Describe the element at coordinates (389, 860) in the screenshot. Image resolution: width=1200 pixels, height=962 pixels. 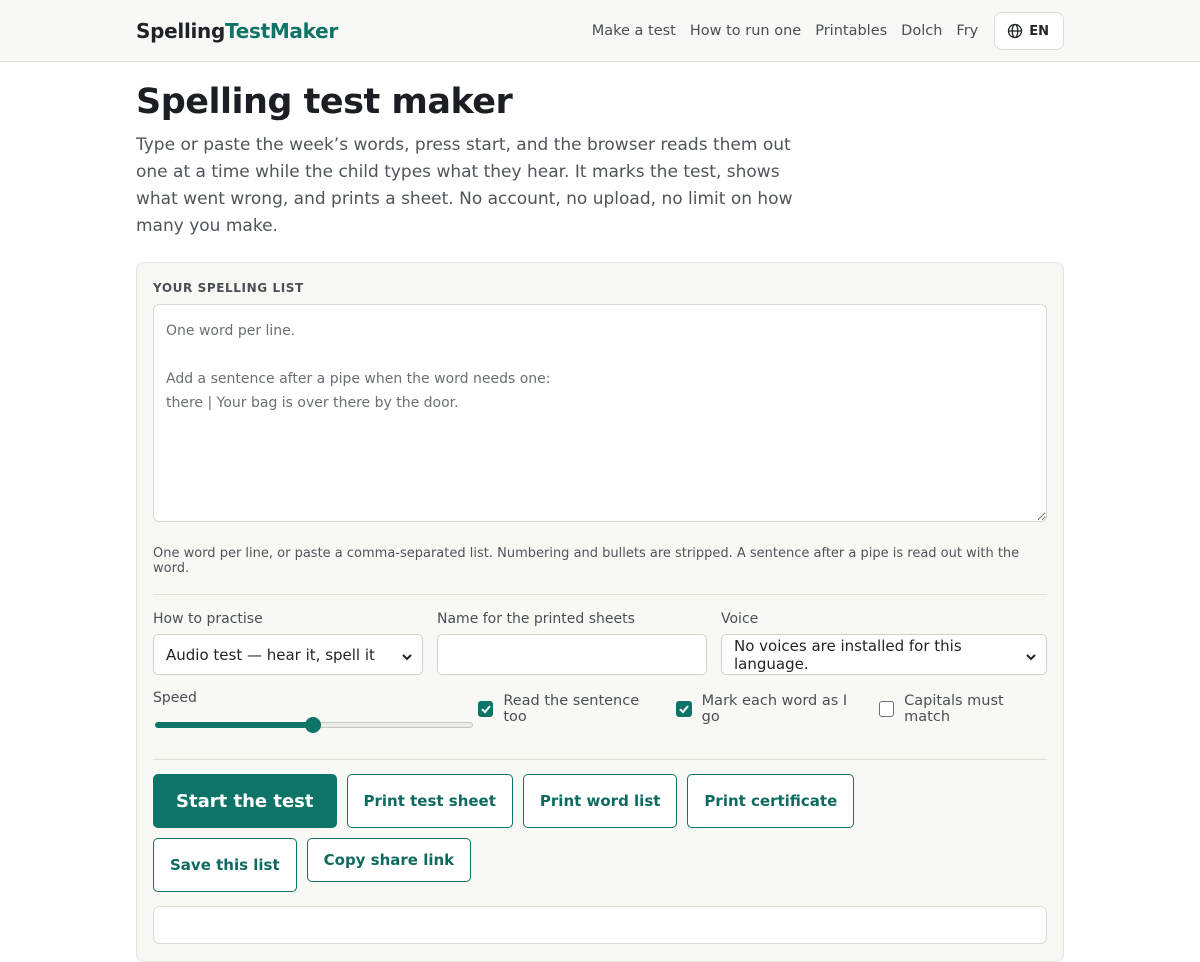
I see `copy-share-link-button: Copy share link` at that location.